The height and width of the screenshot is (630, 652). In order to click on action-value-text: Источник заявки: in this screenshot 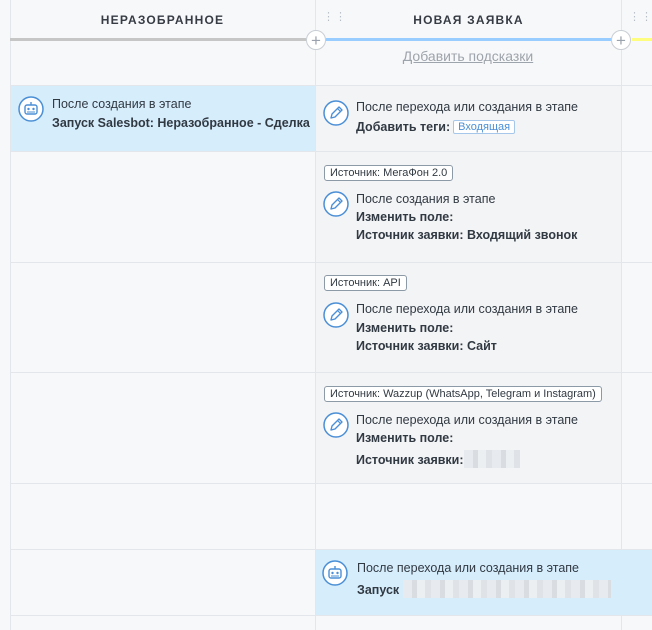, I will do `click(438, 459)`.